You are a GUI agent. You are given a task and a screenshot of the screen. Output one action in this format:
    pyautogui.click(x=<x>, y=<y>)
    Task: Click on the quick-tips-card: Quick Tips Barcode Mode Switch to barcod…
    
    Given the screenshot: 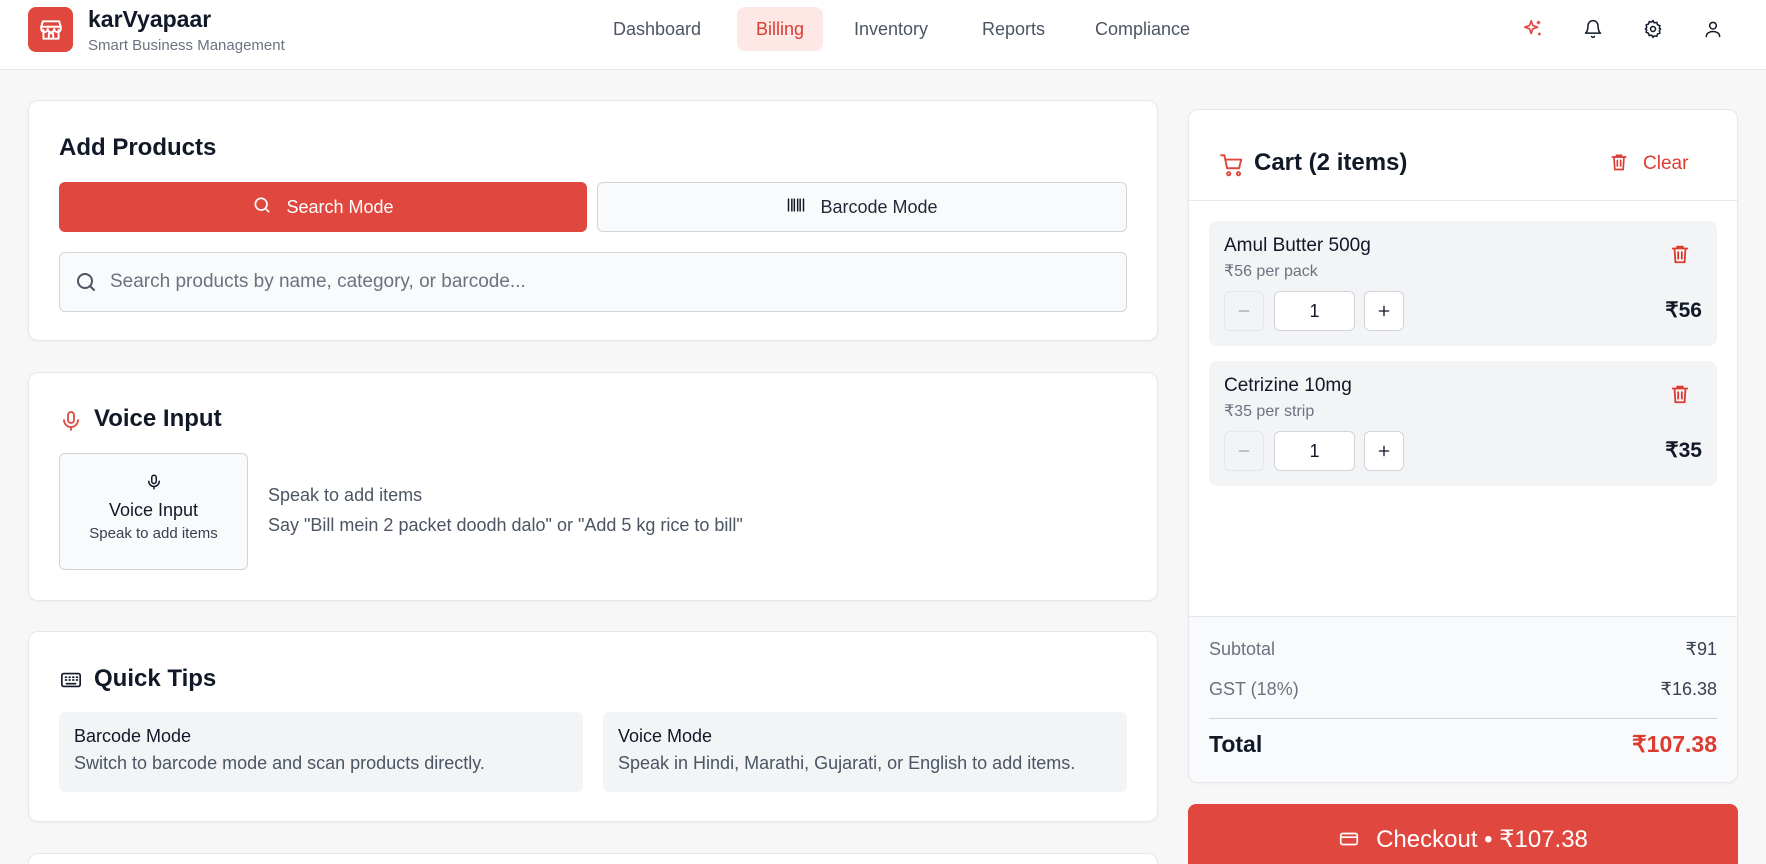 What is the action you would take?
    pyautogui.click(x=593, y=726)
    